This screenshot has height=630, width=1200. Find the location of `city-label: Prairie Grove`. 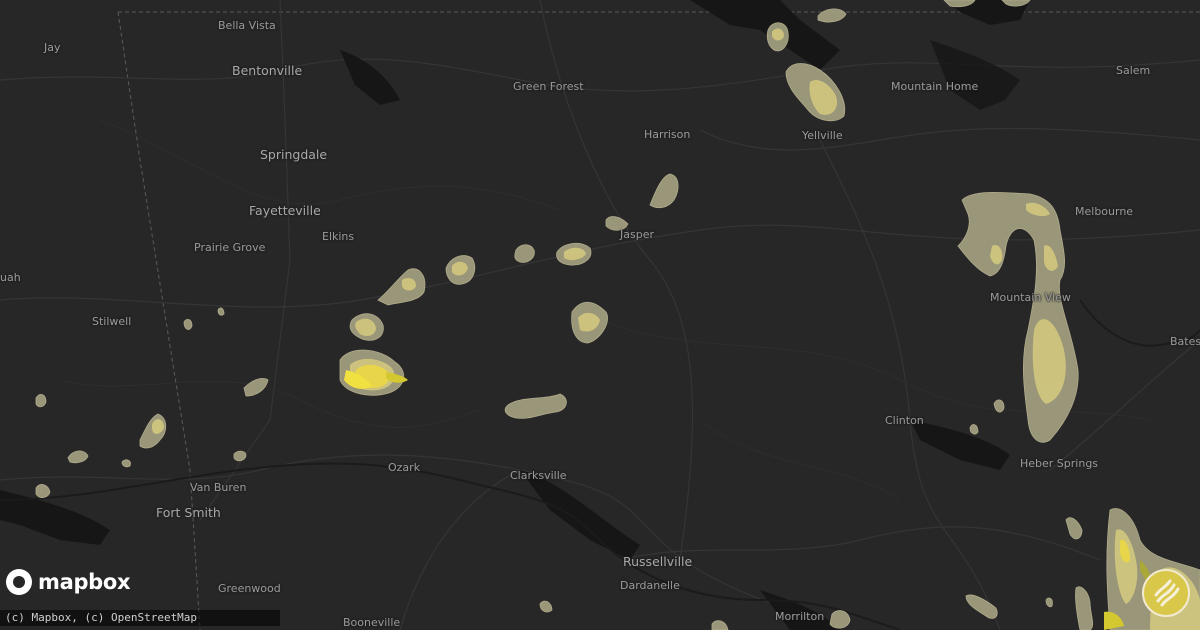

city-label: Prairie Grove is located at coordinates (230, 247).